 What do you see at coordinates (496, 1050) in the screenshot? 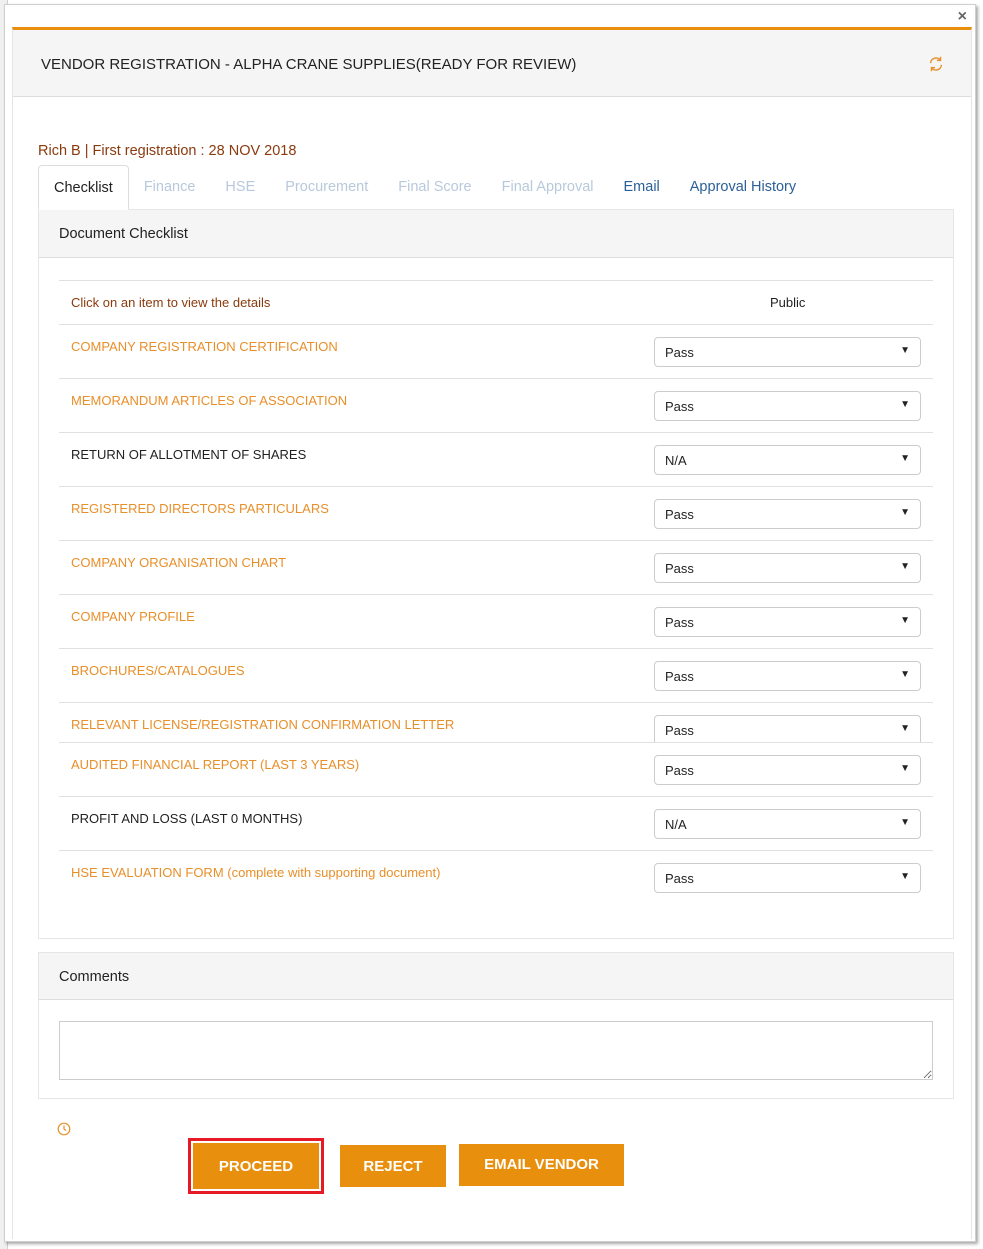
I see `comments-textarea` at bounding box center [496, 1050].